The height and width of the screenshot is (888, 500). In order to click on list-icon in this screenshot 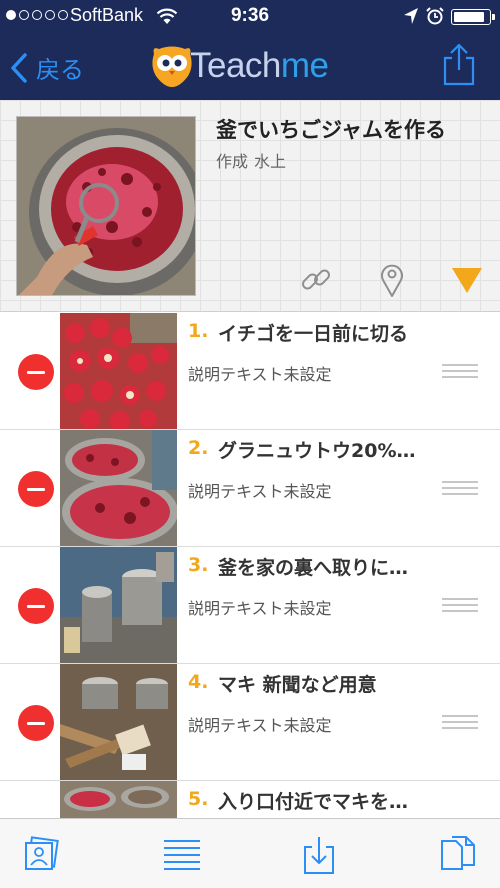, I will do `click(182, 854)`.